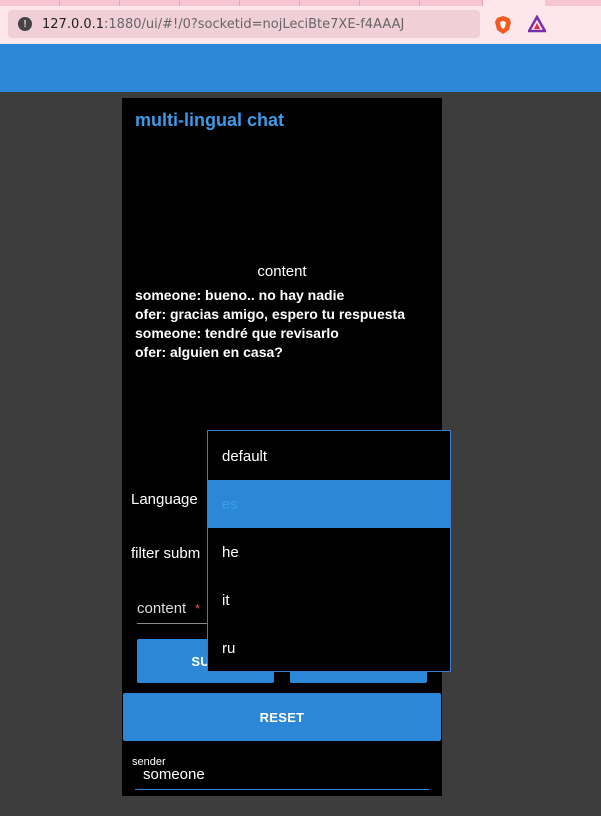 The height and width of the screenshot is (816, 601). Describe the element at coordinates (240, 295) in the screenshot. I see `message-item: someone: bueno.. no hay nadie` at that location.